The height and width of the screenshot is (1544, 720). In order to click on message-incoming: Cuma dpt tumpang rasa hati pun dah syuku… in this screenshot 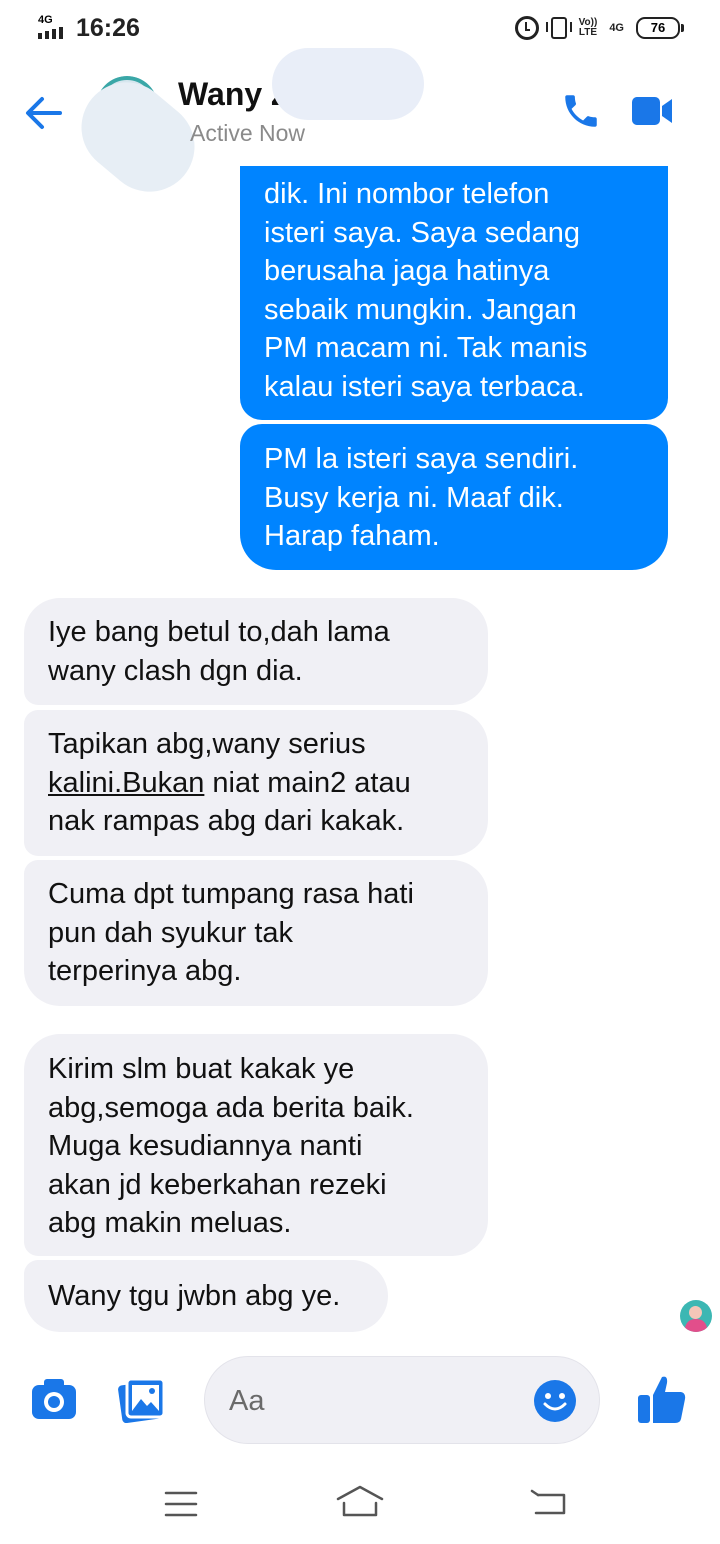, I will do `click(256, 933)`.